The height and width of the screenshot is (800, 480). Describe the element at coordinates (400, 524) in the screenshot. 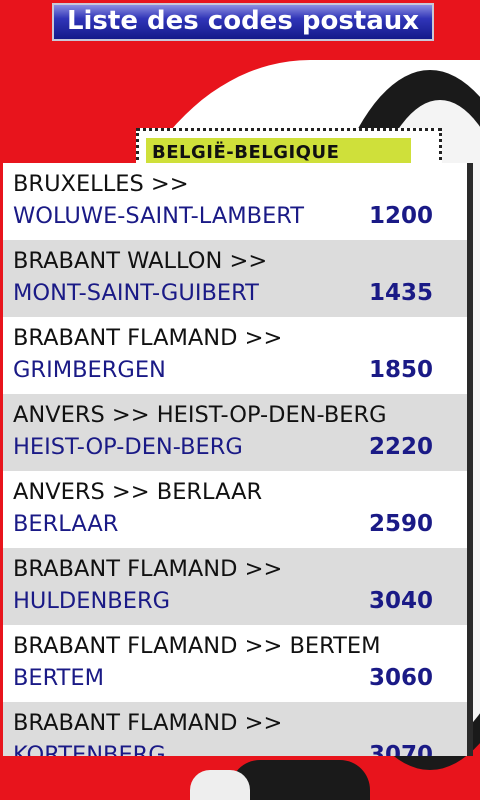

I see `postal-code: 2590` at that location.